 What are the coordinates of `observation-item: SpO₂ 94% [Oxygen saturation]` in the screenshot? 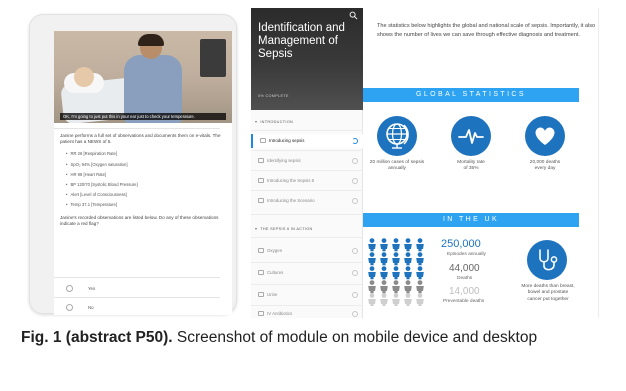 It's located at (146, 165).